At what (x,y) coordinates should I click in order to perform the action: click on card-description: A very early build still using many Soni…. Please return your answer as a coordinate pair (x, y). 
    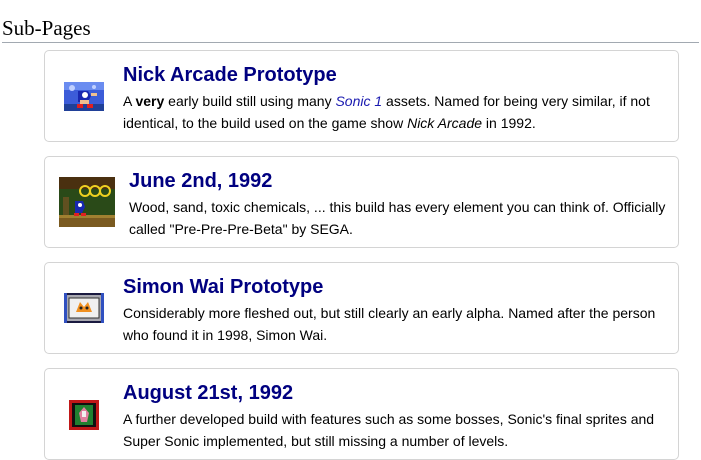
    Looking at the image, I should click on (395, 112).